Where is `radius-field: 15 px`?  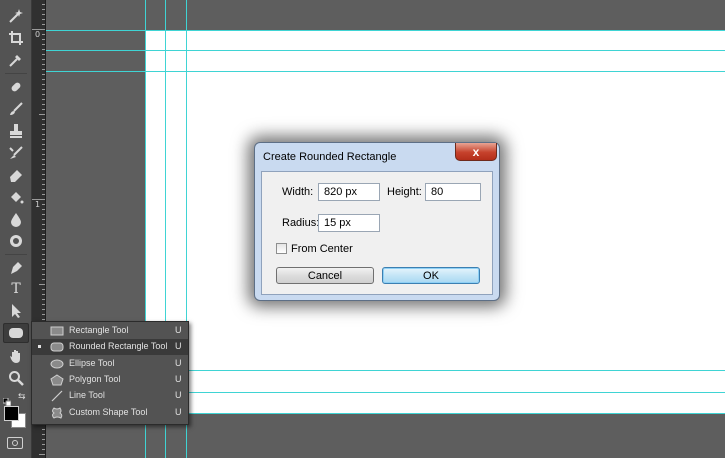 radius-field: 15 px is located at coordinates (349, 223).